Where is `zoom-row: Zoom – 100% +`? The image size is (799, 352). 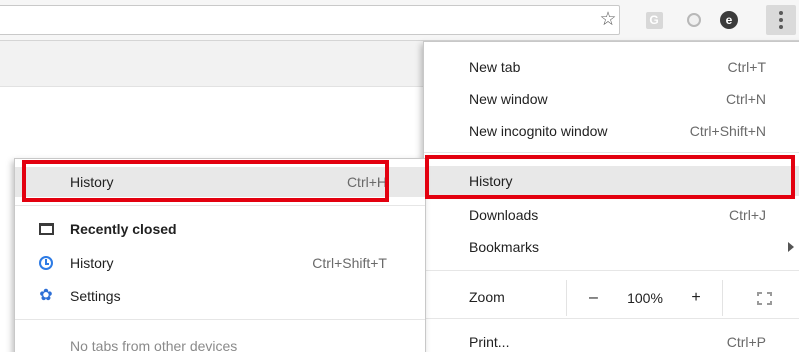
zoom-row: Zoom – 100% + is located at coordinates (611, 298).